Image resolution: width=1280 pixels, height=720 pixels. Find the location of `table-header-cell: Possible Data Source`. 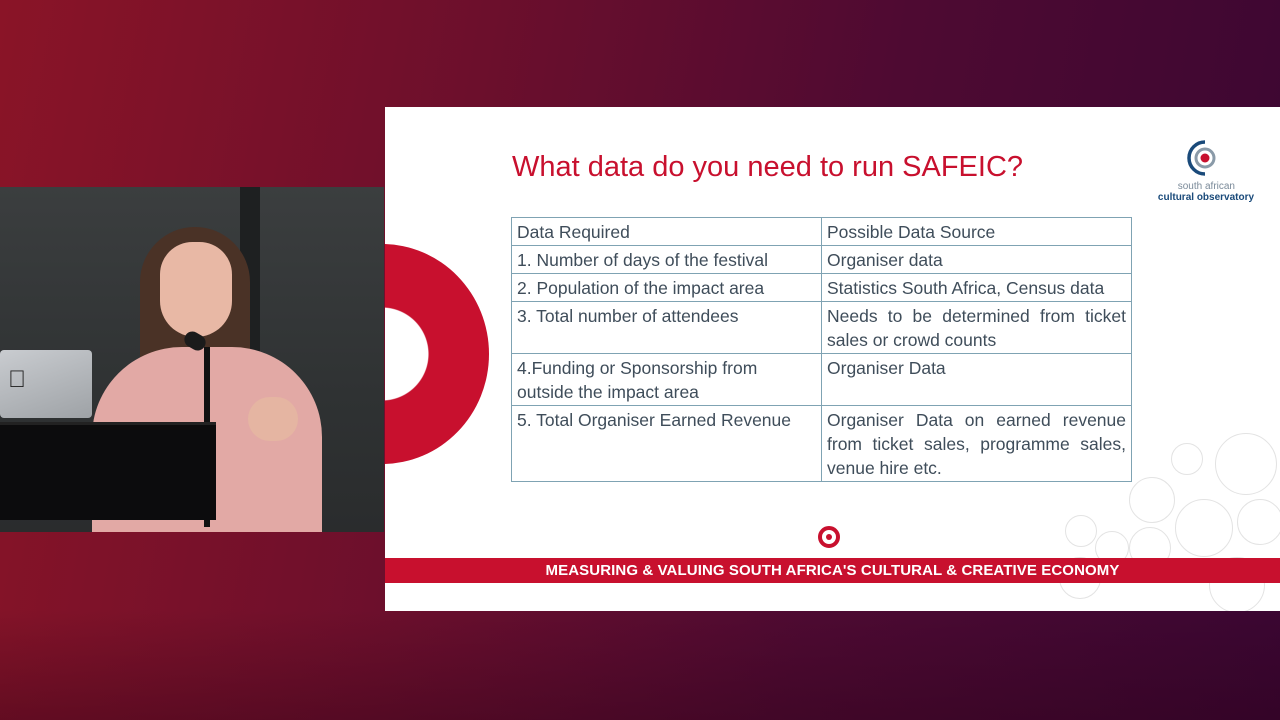

table-header-cell: Possible Data Source is located at coordinates (976, 231).